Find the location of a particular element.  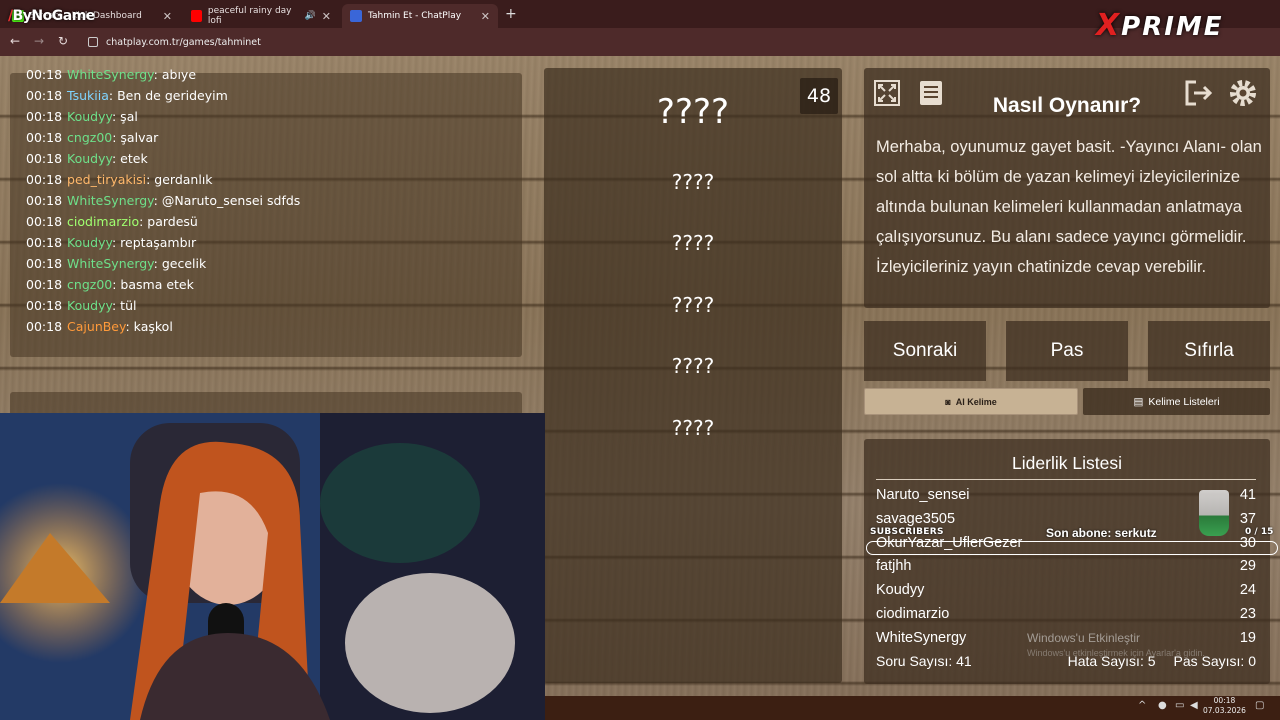

chat-message: 00:18 Tsukiia: Ben de gerideyim is located at coordinates (127, 95).